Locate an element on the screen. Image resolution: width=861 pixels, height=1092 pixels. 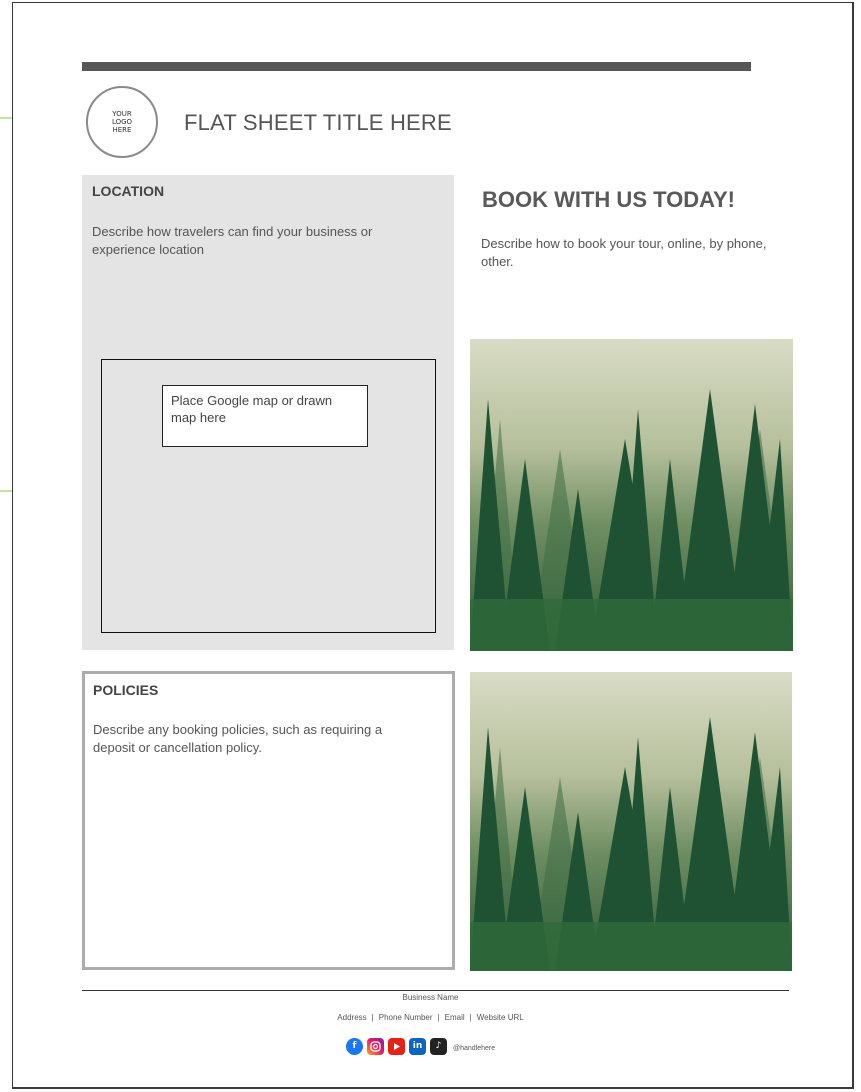
business-name: Business Name is located at coordinates (430, 997).